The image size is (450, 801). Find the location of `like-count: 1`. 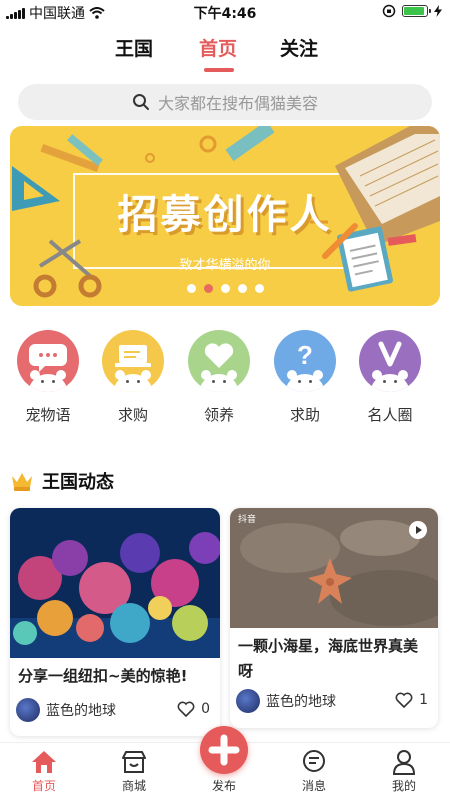

like-count: 1 is located at coordinates (423, 700).